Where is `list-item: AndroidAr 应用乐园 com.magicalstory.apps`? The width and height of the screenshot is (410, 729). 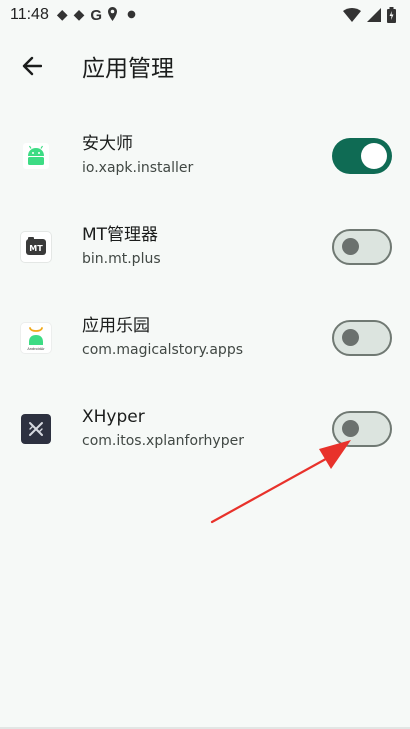
list-item: AndroidAr 应用乐园 com.magicalstory.apps is located at coordinates (205, 337).